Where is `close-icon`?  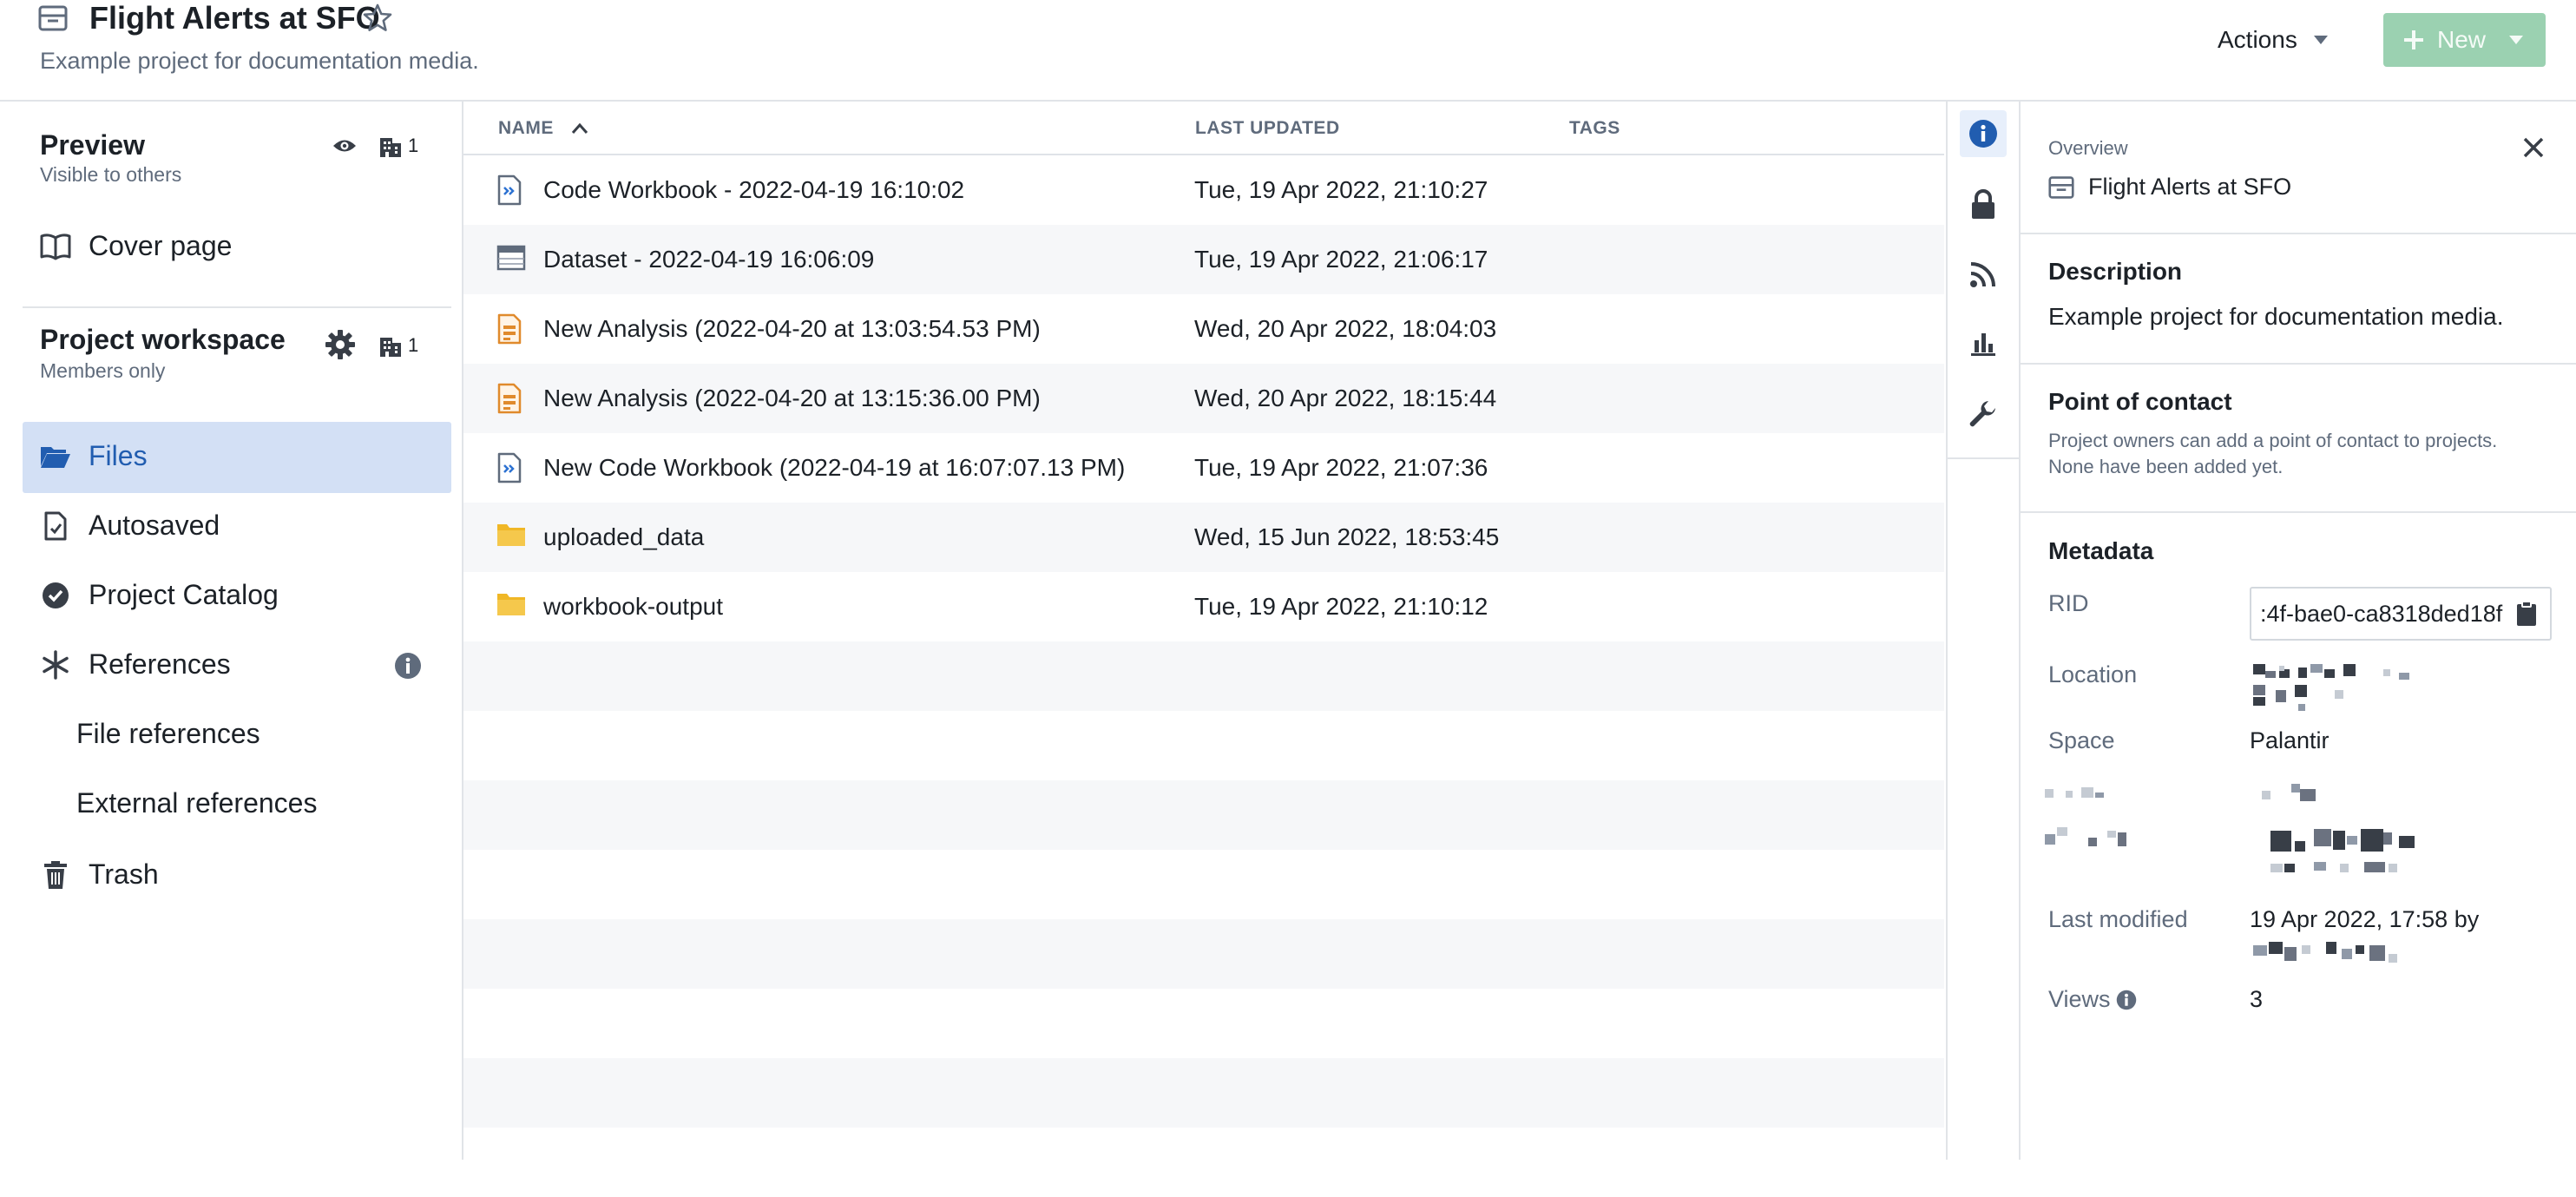
close-icon is located at coordinates (2533, 148).